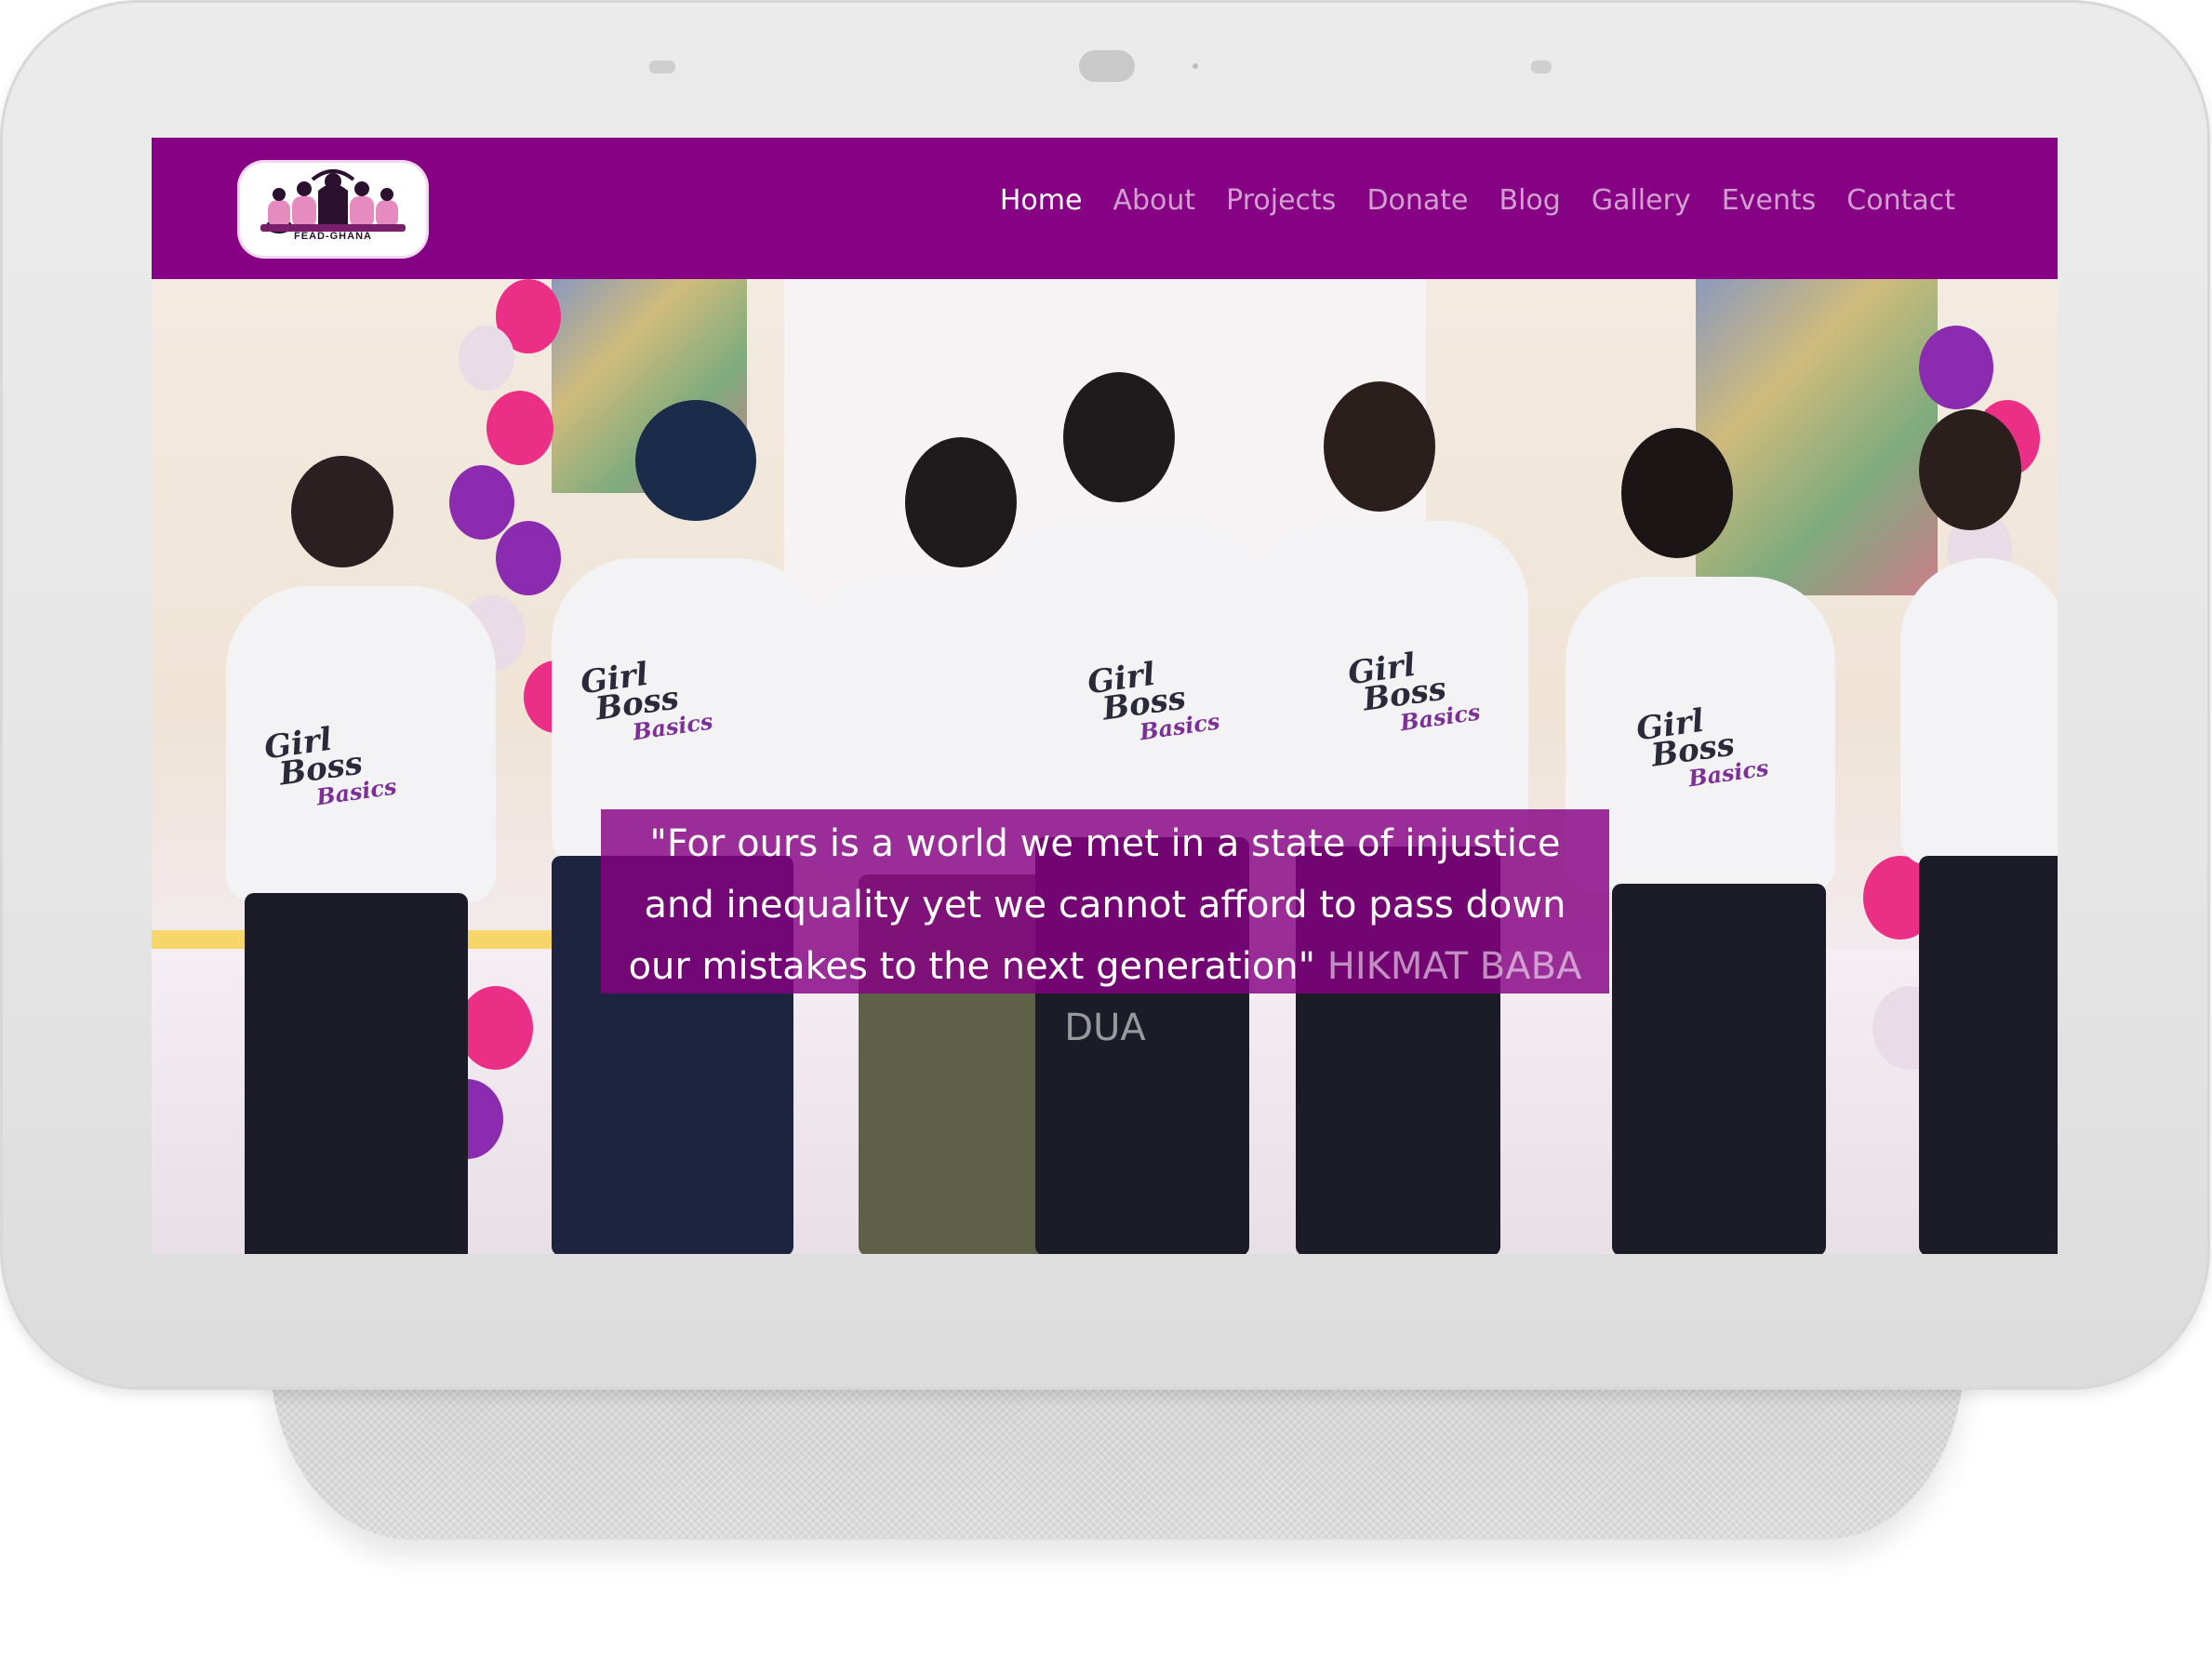 The image size is (2212, 1667). What do you see at coordinates (1541, 66) in the screenshot?
I see `ambient-sensor-right` at bounding box center [1541, 66].